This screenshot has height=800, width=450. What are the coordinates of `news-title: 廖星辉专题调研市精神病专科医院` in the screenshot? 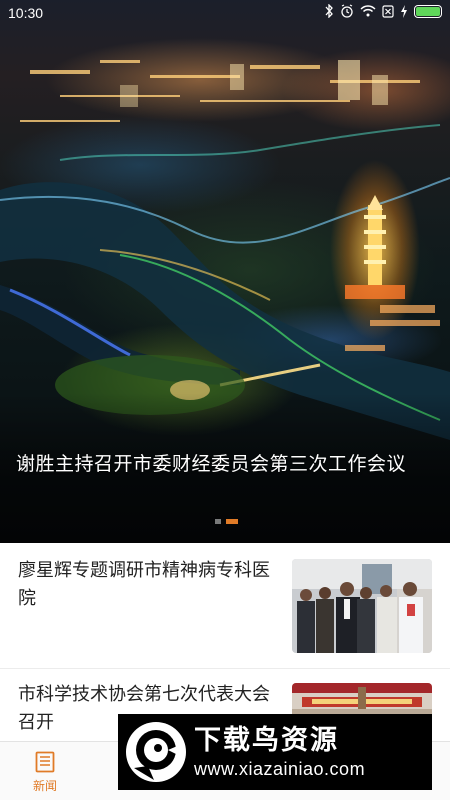 It's located at (149, 585).